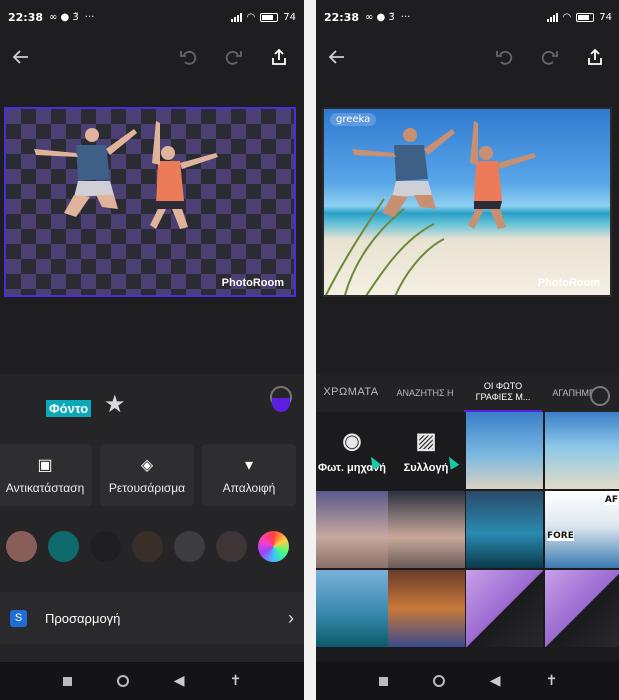  I want to click on favorite-star-icon: ★, so click(115, 404).